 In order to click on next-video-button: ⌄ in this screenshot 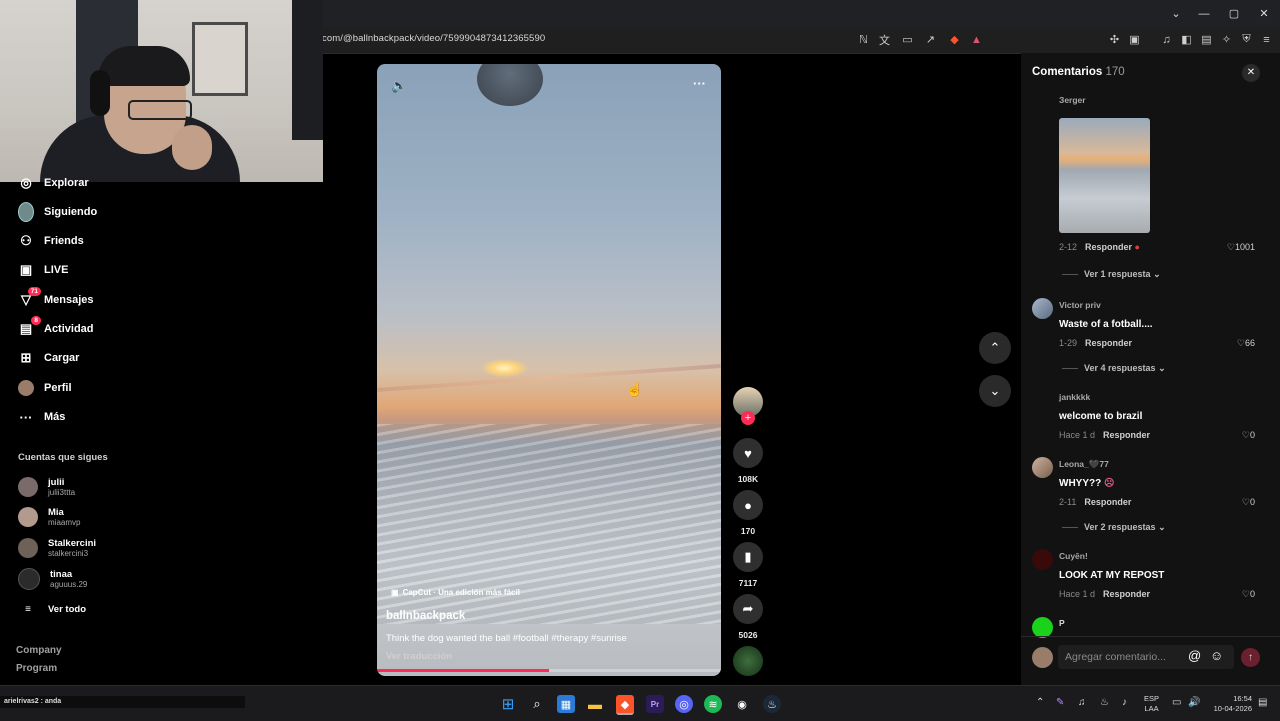, I will do `click(995, 391)`.